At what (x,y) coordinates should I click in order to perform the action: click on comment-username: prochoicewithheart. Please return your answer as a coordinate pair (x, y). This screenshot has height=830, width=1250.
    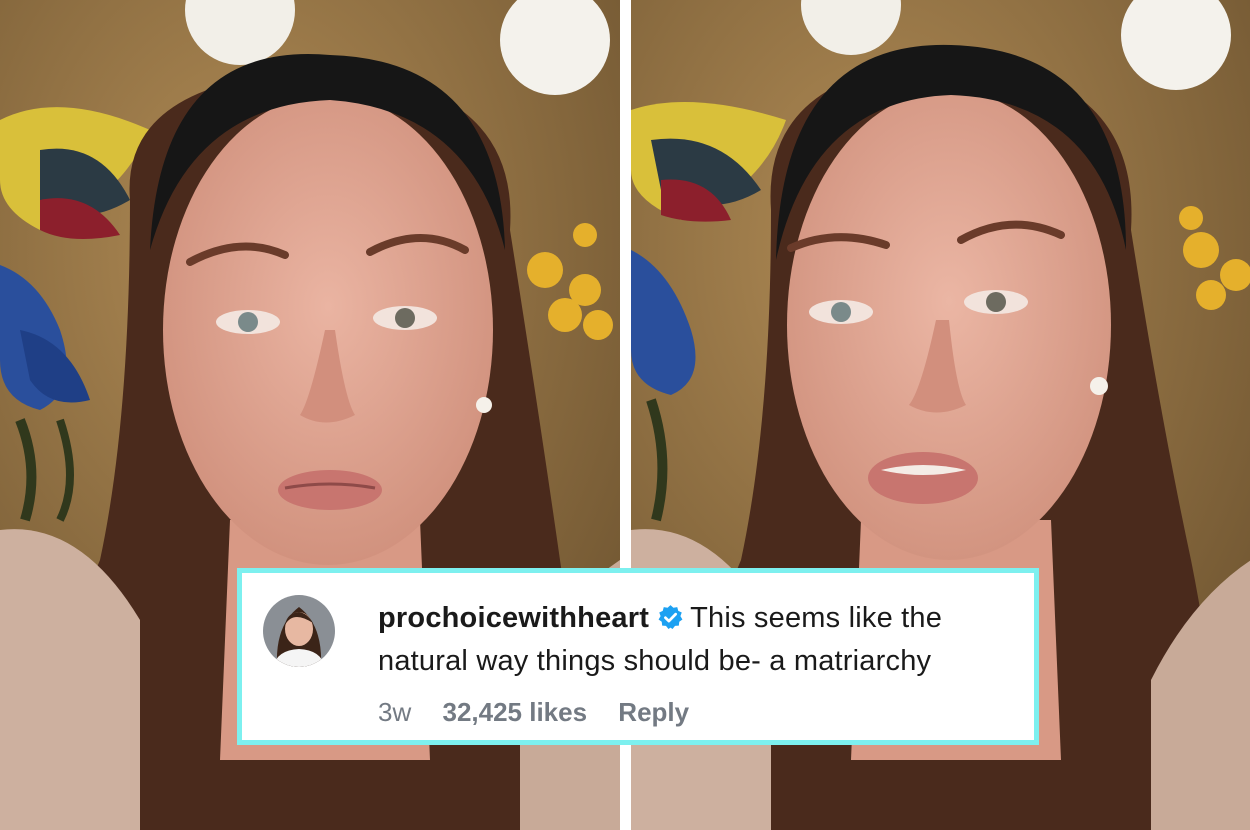
    Looking at the image, I should click on (513, 618).